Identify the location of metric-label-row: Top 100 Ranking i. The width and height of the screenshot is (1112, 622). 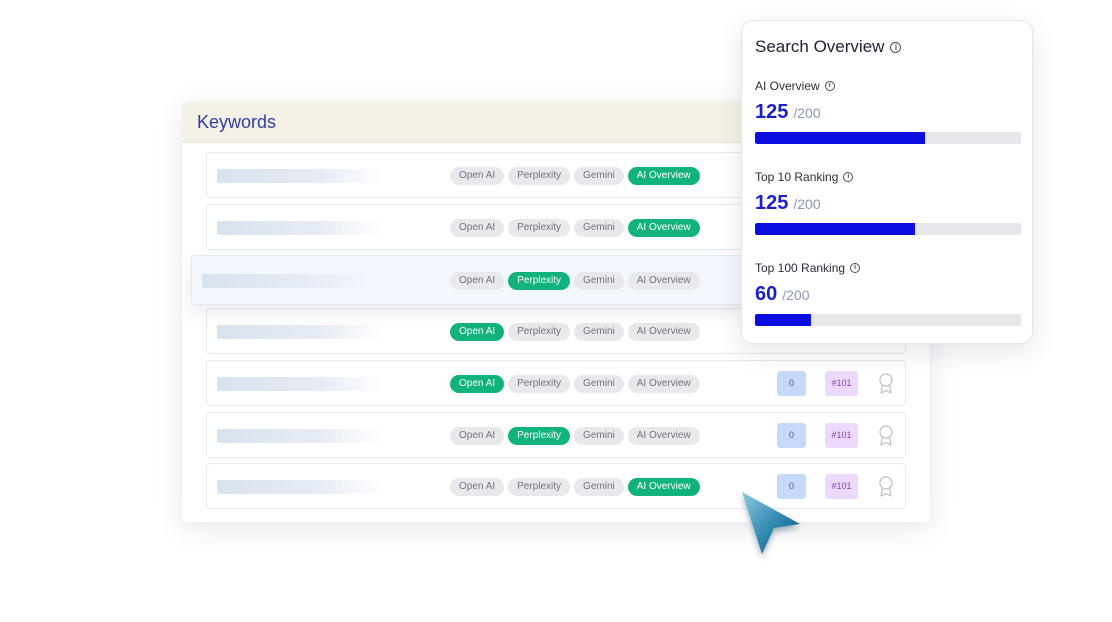
(888, 268).